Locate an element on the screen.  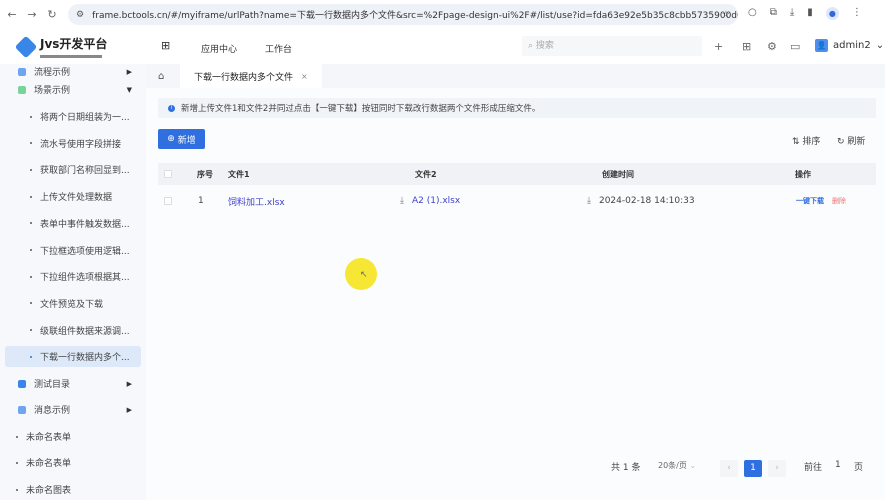
refresh-button: ↻ 刷新 is located at coordinates (851, 140).